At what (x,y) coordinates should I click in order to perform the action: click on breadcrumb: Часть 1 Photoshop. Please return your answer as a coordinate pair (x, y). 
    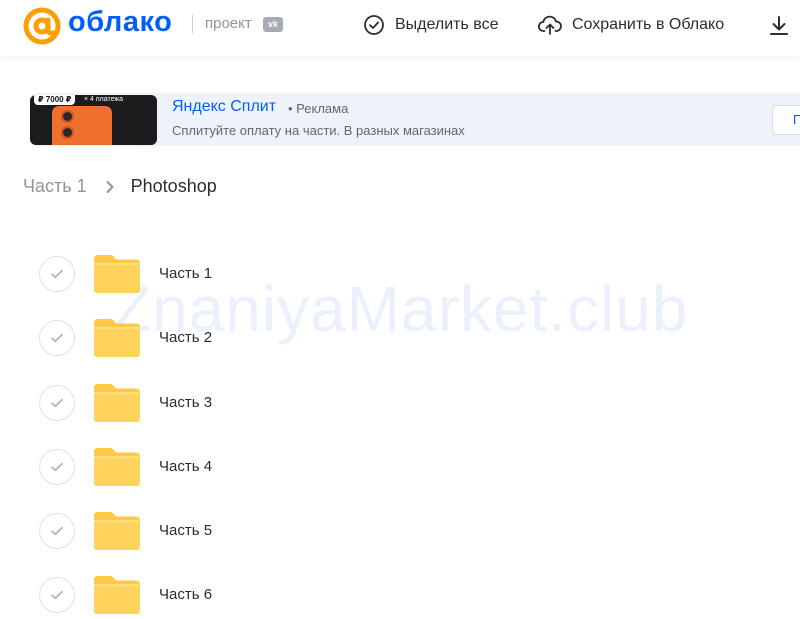
    Looking at the image, I should click on (120, 186).